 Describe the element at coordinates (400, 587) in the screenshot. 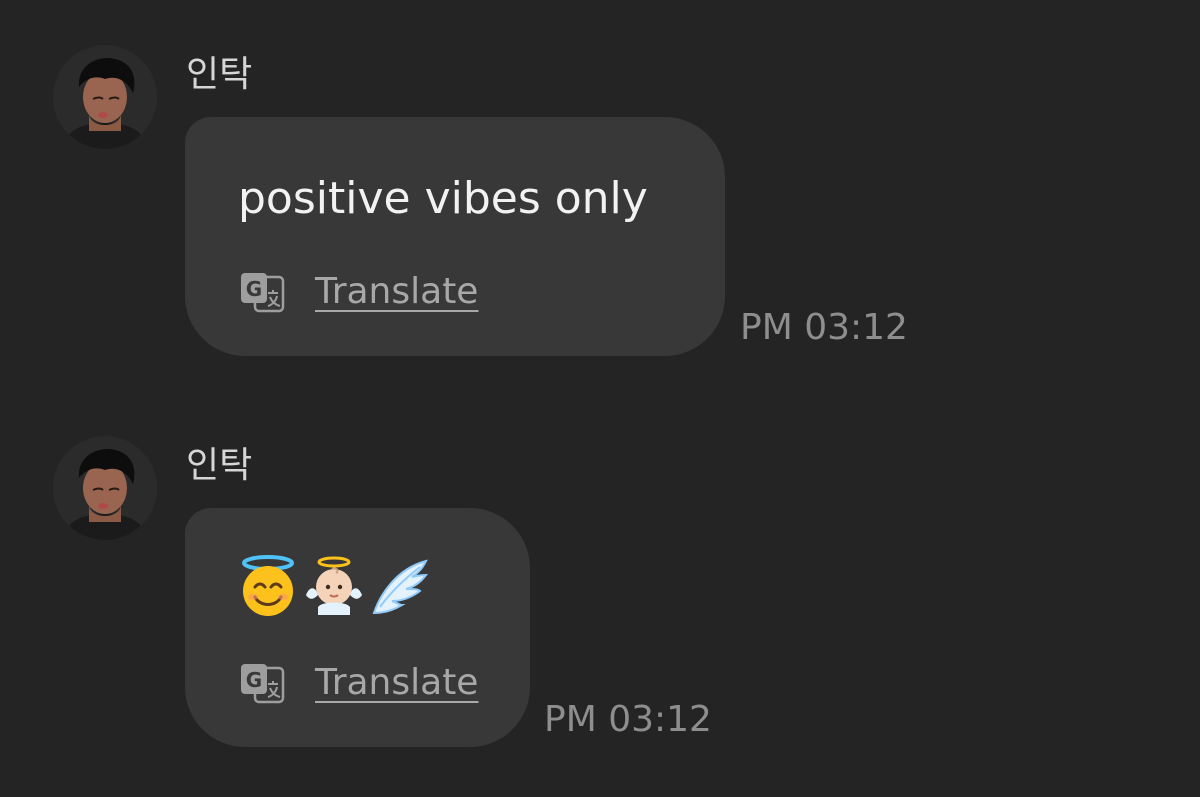

I see `wing-icon` at that location.